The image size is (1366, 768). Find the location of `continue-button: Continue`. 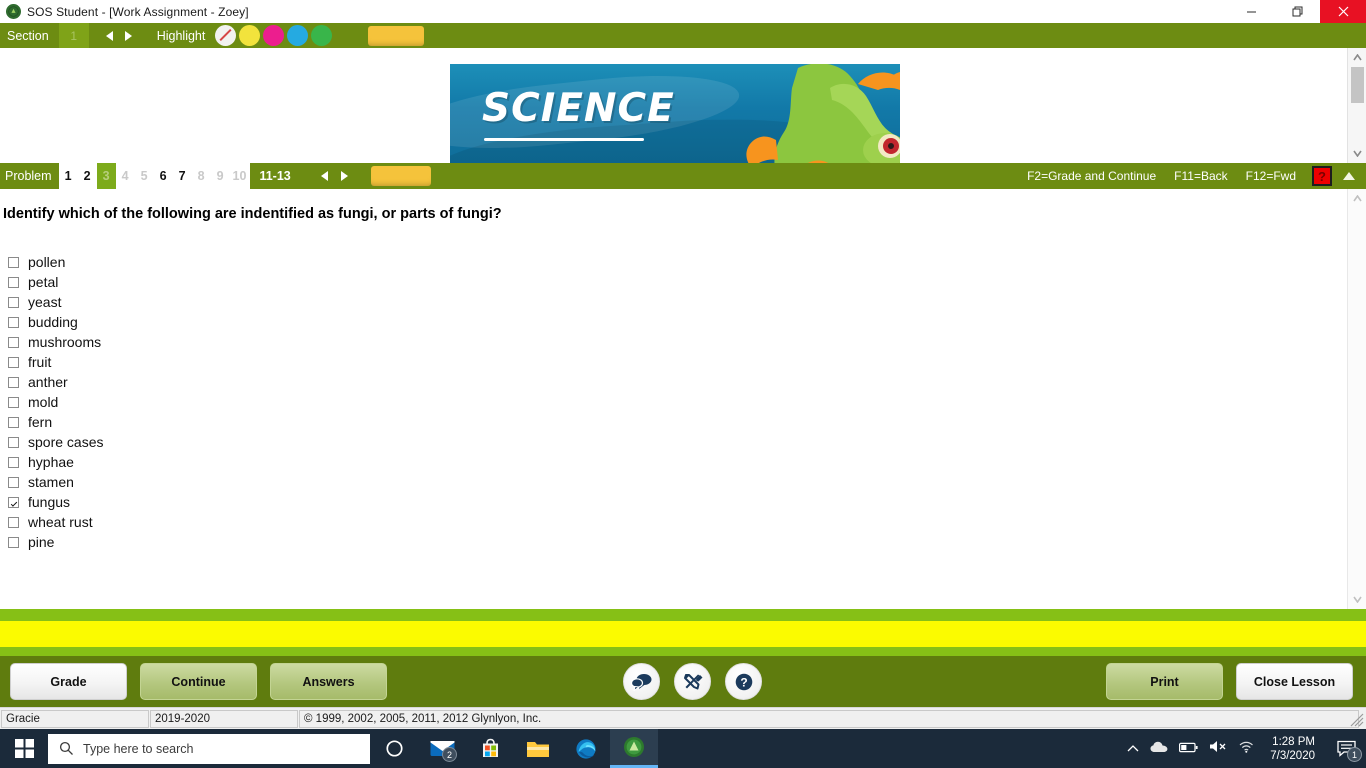

continue-button: Continue is located at coordinates (198, 681).